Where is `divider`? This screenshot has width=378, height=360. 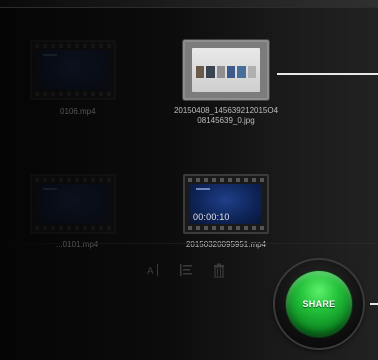
divider is located at coordinates (189, 243).